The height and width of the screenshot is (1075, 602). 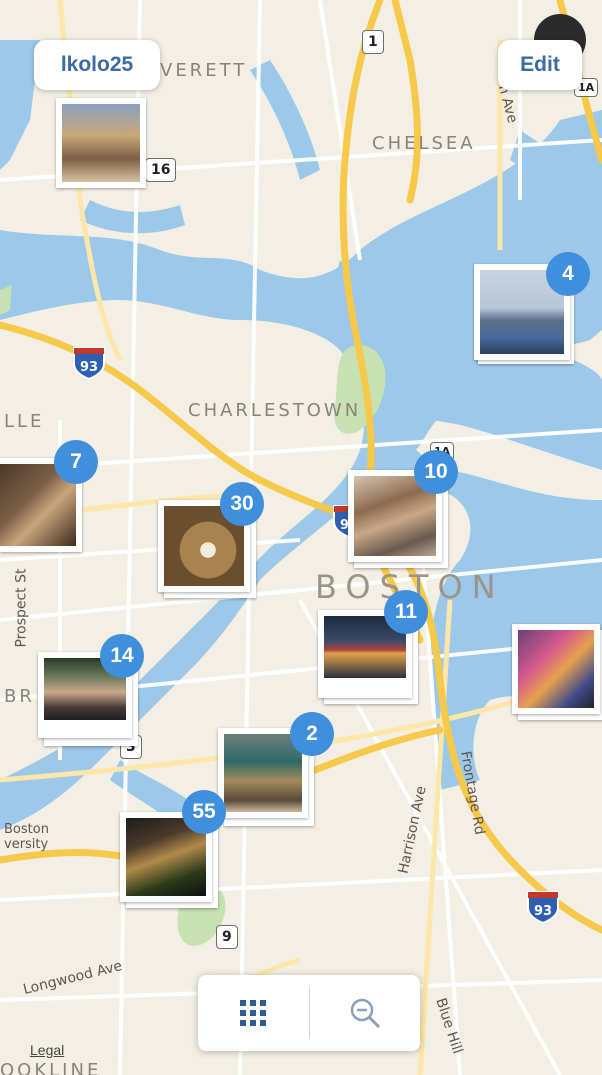 What do you see at coordinates (312, 734) in the screenshot?
I see `cluster-count-badge: 2` at bounding box center [312, 734].